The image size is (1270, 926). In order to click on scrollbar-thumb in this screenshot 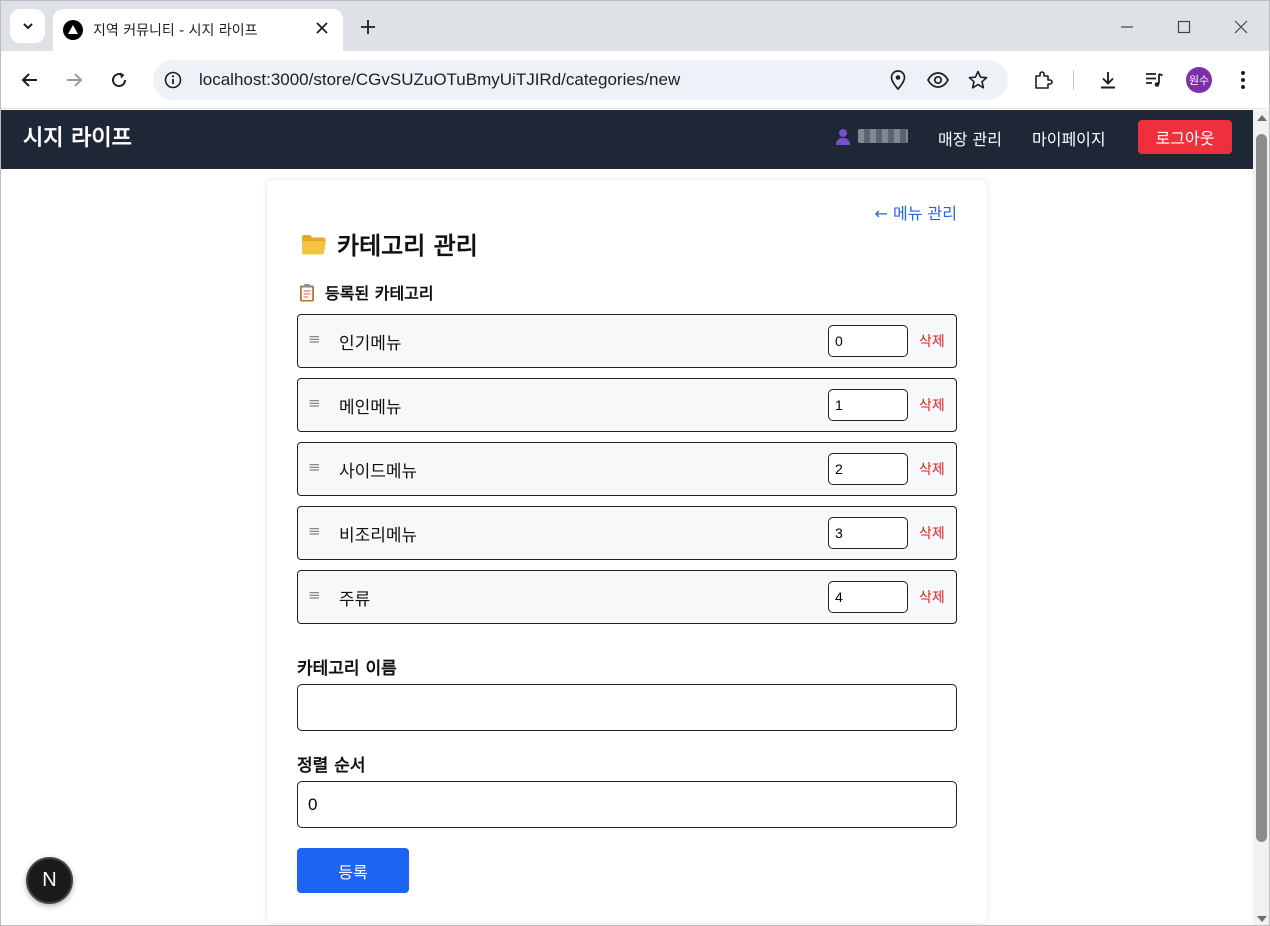, I will do `click(1261, 488)`.